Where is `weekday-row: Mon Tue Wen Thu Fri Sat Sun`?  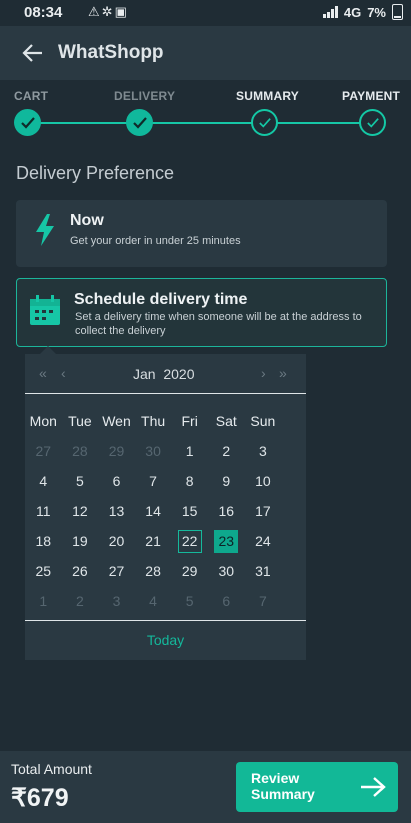 weekday-row: Mon Tue Wen Thu Fri Sat Sun is located at coordinates (165, 421).